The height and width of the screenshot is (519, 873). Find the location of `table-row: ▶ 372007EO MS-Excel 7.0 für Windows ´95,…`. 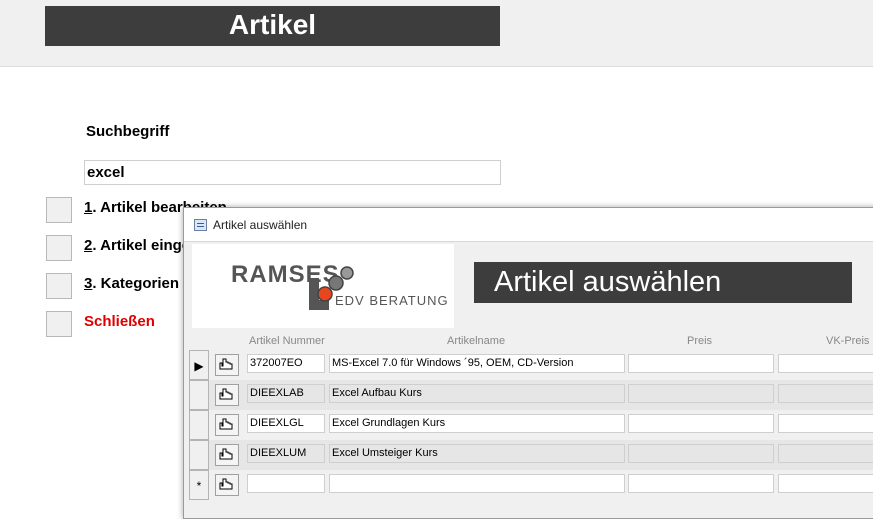

table-row: ▶ 372007EO MS-Excel 7.0 für Windows ´95,… is located at coordinates (531, 365).